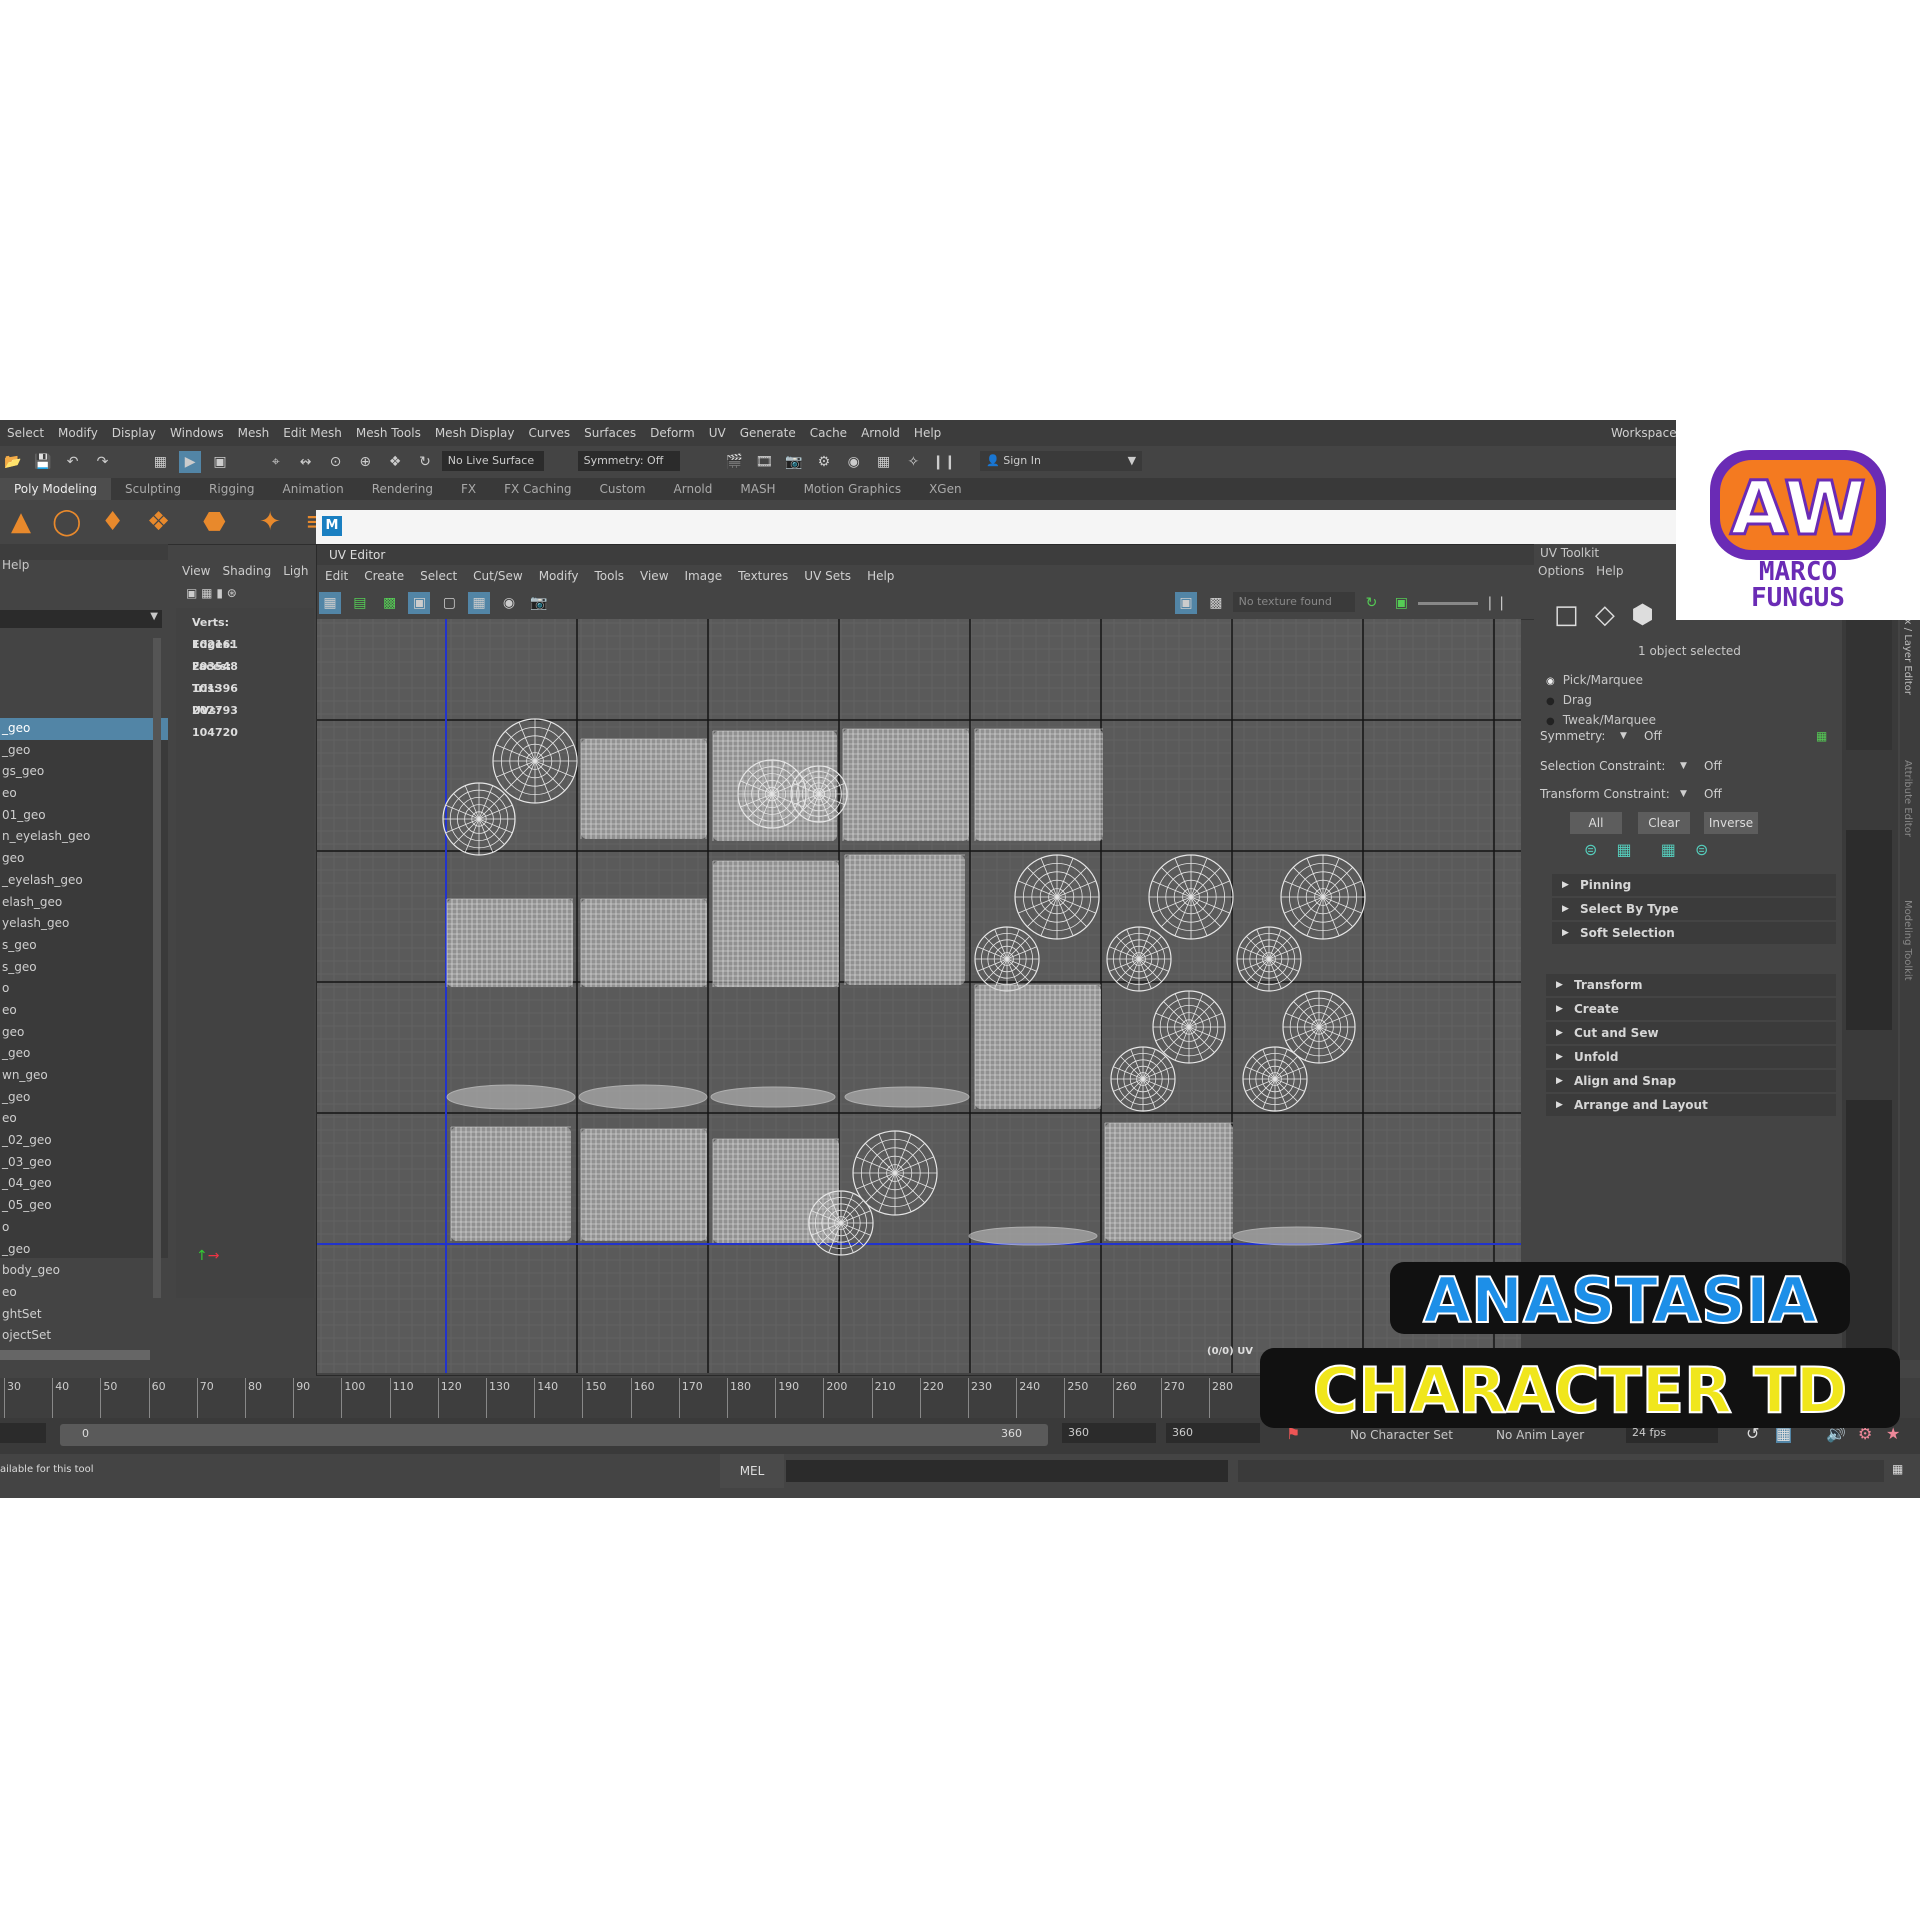 Image resolution: width=1920 pixels, height=1920 pixels. Describe the element at coordinates (1685, 736) in the screenshot. I see `symmetry-row: Symmetry: ▼ Off ▦` at that location.